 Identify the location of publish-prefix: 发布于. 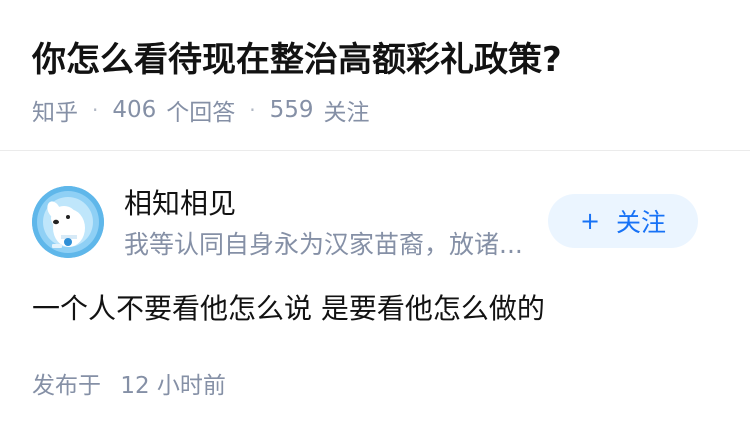
(66, 386).